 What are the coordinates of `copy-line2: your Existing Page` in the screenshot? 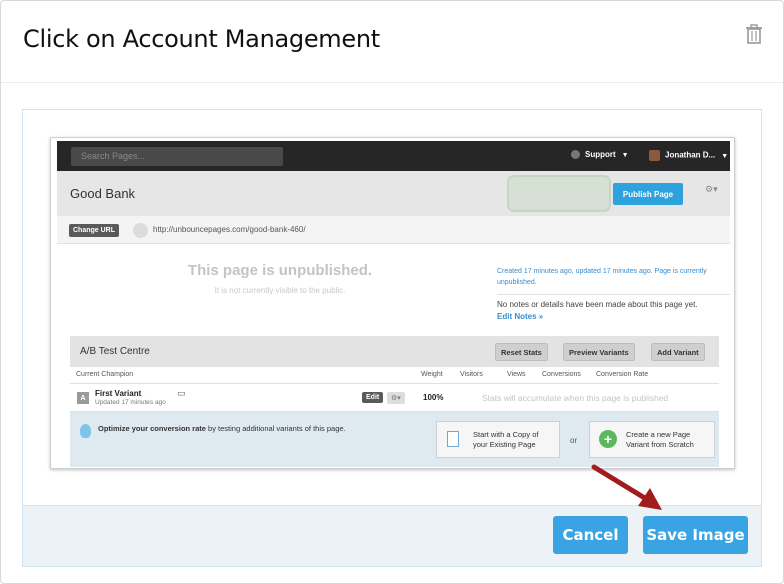 It's located at (504, 444).